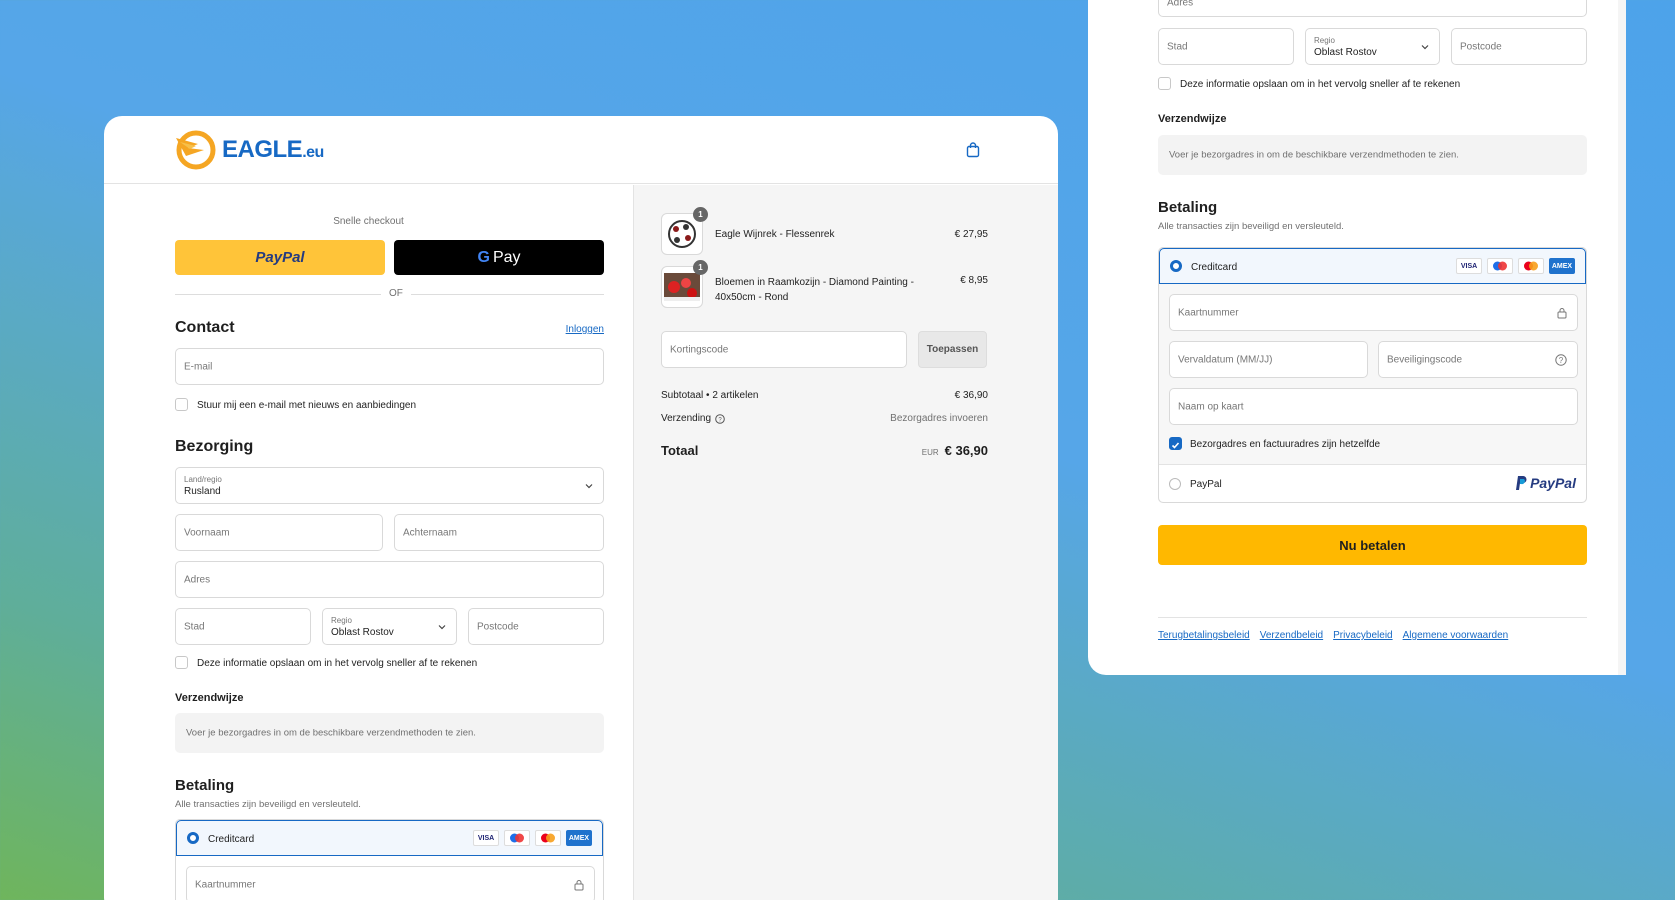 This screenshot has width=1675, height=900. What do you see at coordinates (389, 485) in the screenshot?
I see `country-select: Land/regio Rusland` at bounding box center [389, 485].